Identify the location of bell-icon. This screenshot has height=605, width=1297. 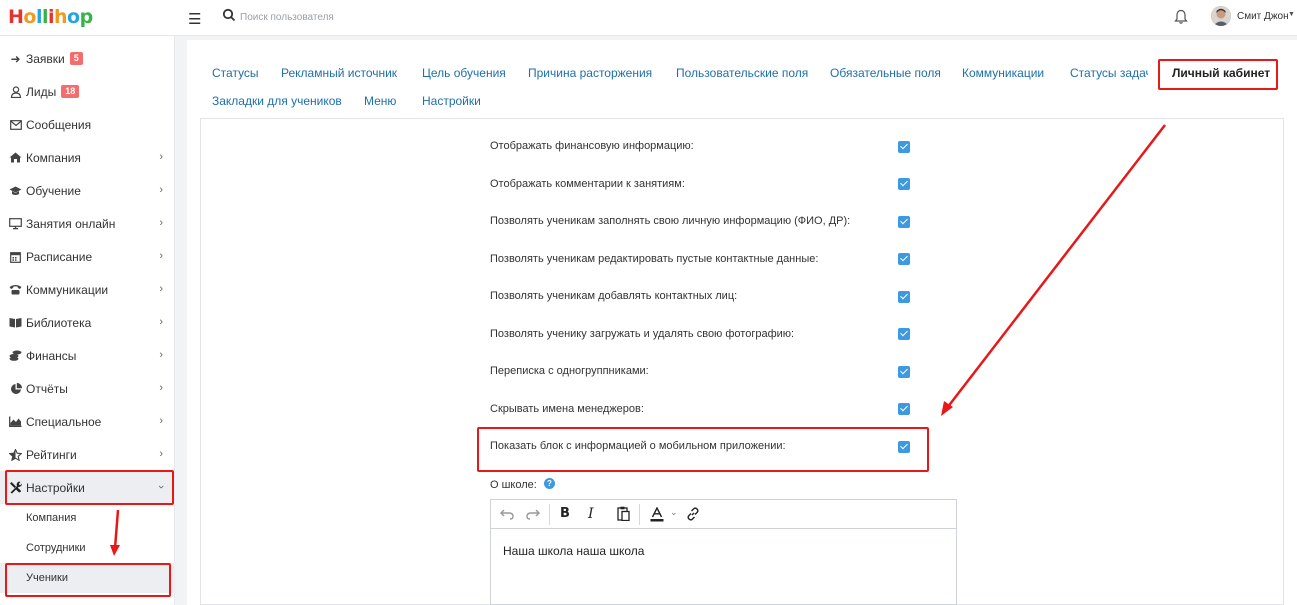
(1181, 17).